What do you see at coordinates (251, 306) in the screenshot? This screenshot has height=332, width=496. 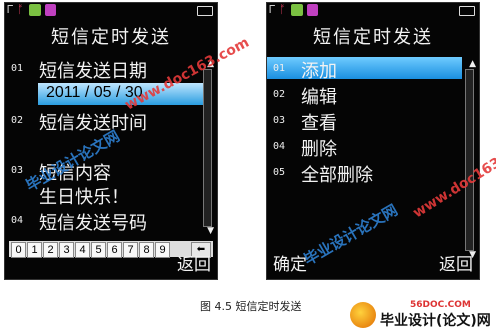 I see `figure-caption: 图 4.5 短信定时发送` at bounding box center [251, 306].